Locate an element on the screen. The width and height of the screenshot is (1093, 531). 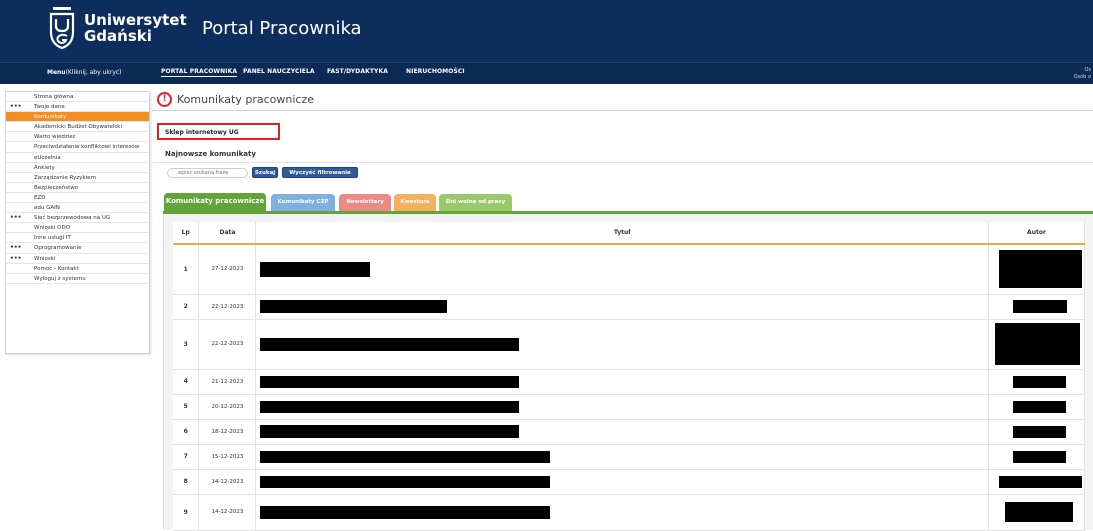
sidebar-item-inne-uslugi-it: Inne usługi IT is located at coordinates (77, 238).